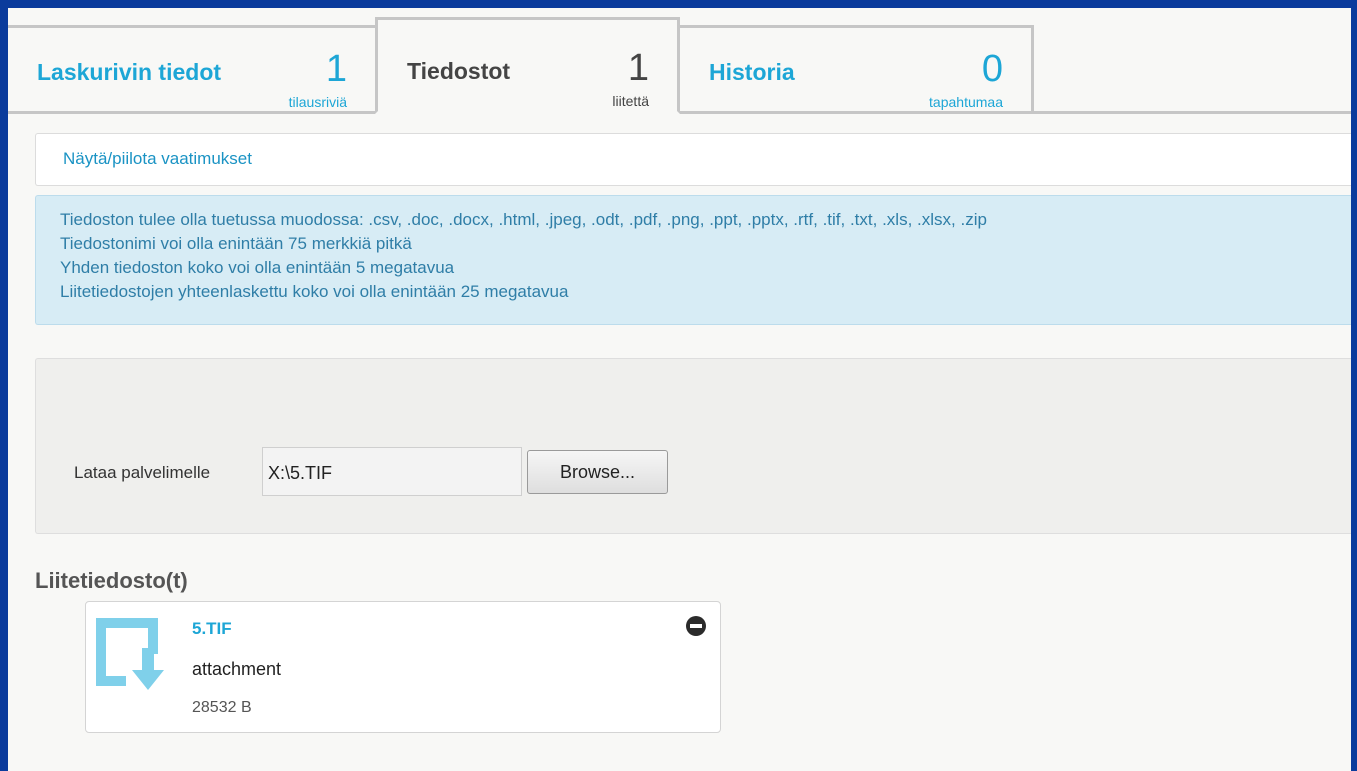 The height and width of the screenshot is (771, 1357). What do you see at coordinates (693, 159) in the screenshot?
I see `requirements-toggle: Näytä/piilota vaatimukset` at bounding box center [693, 159].